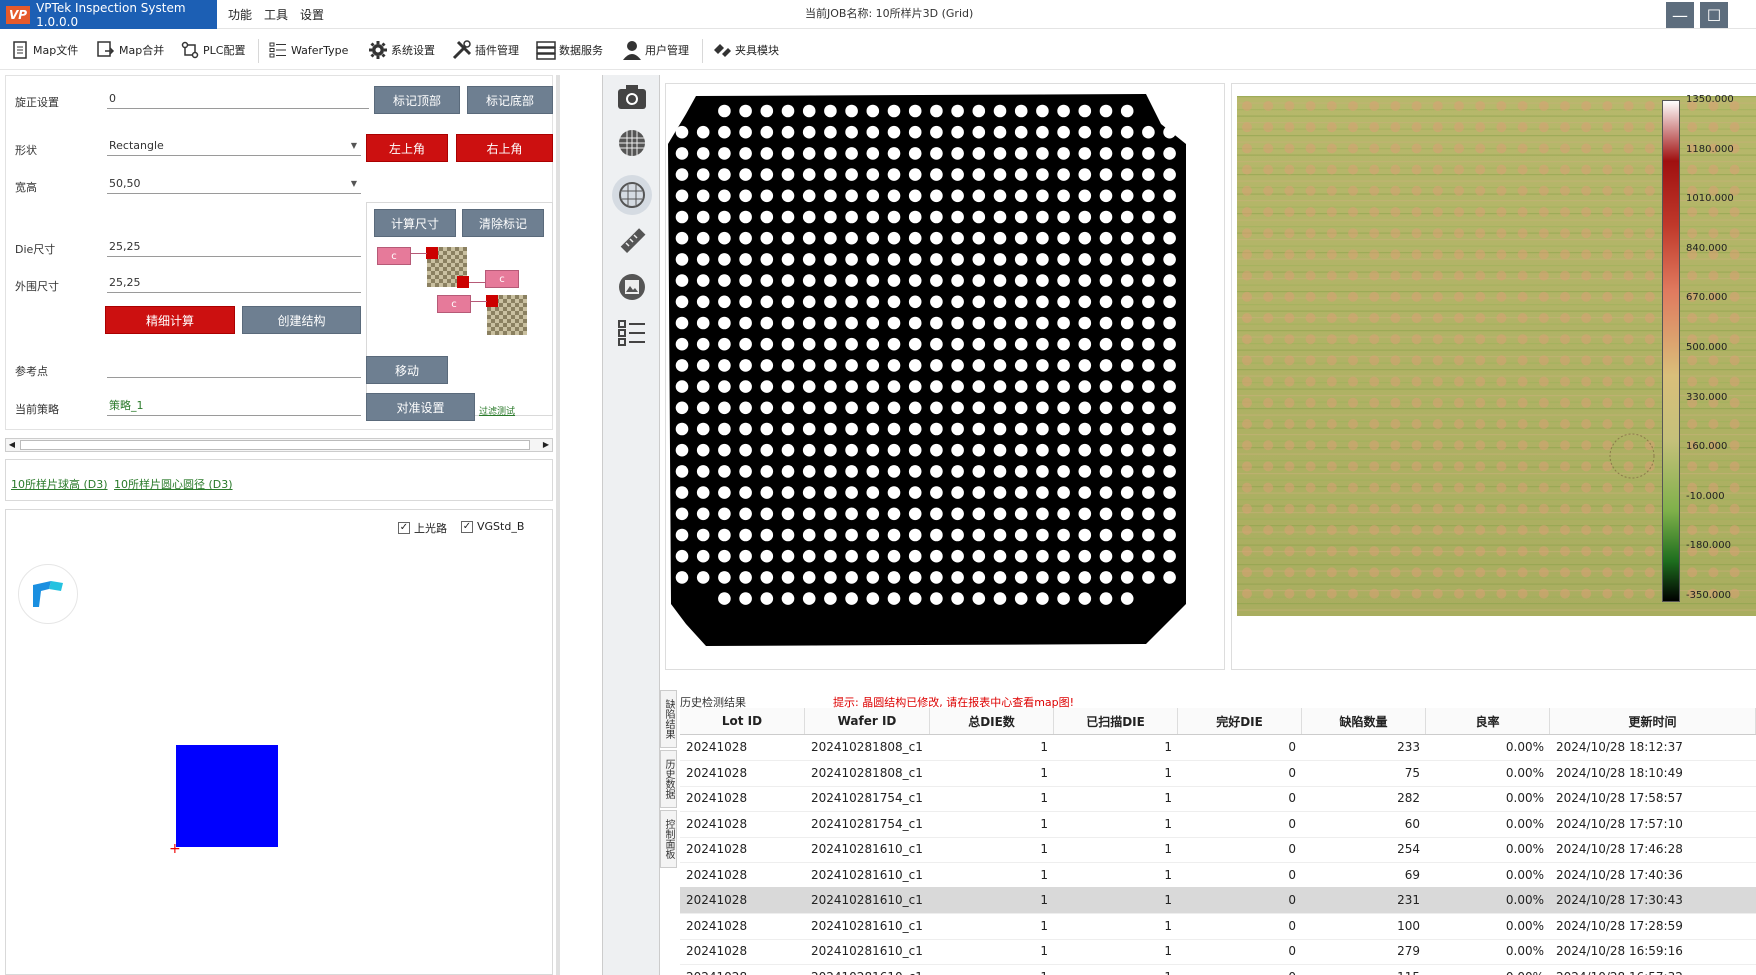  What do you see at coordinates (668, 839) in the screenshot?
I see `tab-control-panel: 控制面板` at bounding box center [668, 839].